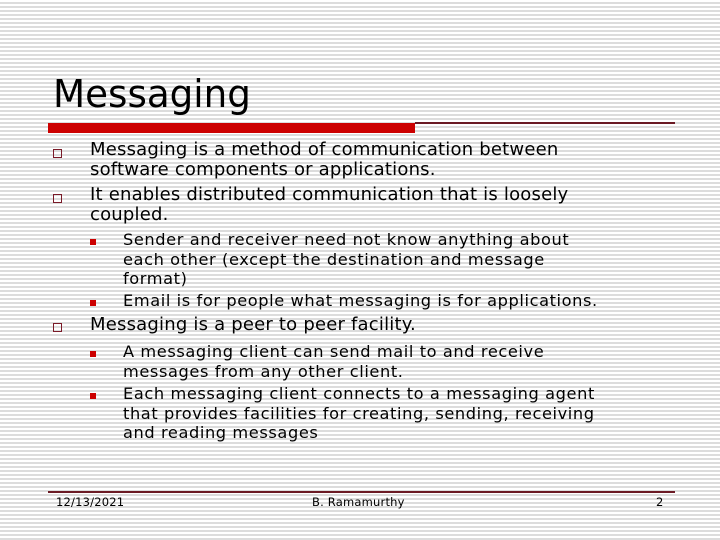 Image resolution: width=720 pixels, height=540 pixels. Describe the element at coordinates (660, 502) in the screenshot. I see `footer-page-number: 2` at that location.